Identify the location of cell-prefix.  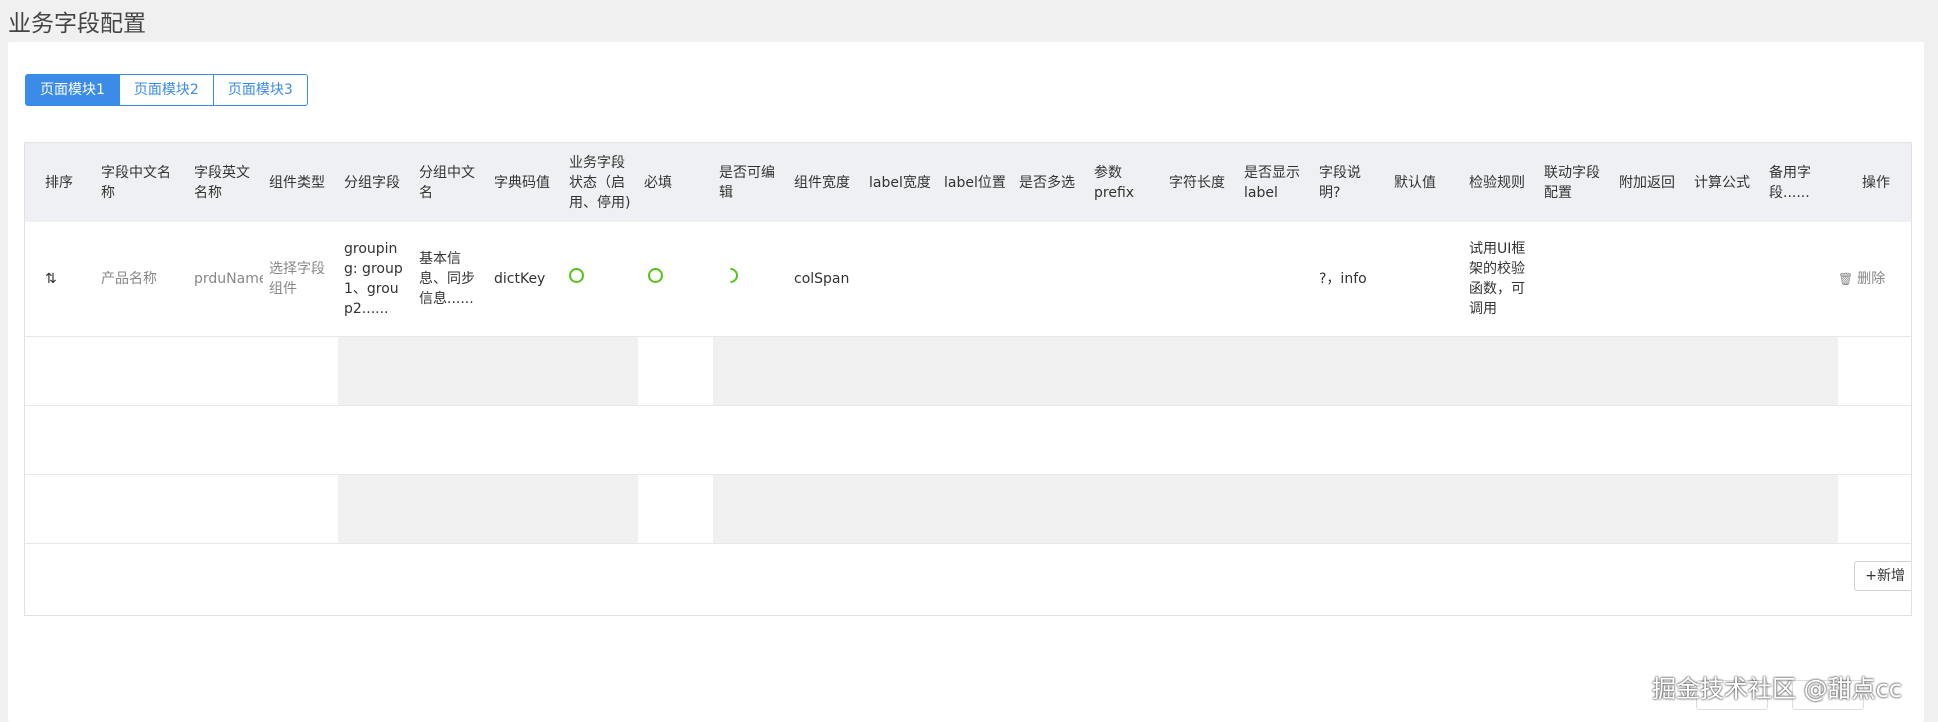
(1125, 279).